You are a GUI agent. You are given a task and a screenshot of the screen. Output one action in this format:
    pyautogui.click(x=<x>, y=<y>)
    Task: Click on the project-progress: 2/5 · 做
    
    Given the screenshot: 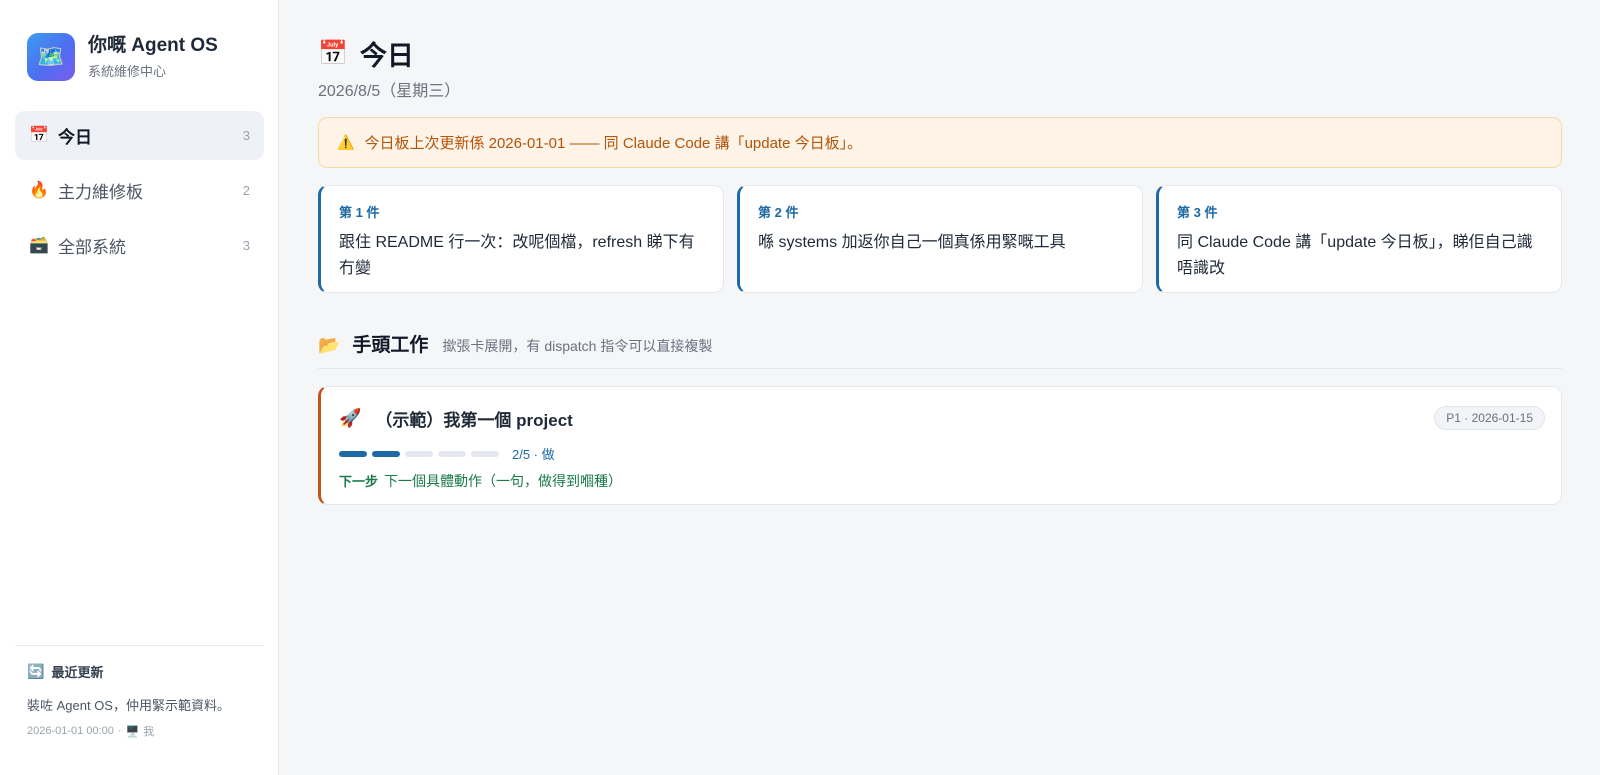 What is the action you would take?
    pyautogui.click(x=447, y=453)
    